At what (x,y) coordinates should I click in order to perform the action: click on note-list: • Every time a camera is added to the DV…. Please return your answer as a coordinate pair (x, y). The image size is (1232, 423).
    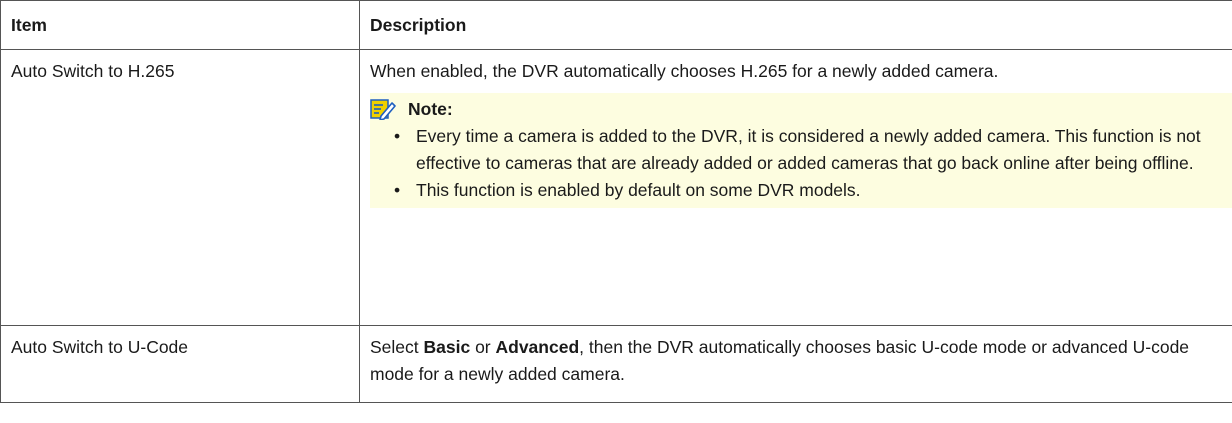
    Looking at the image, I should click on (795, 163).